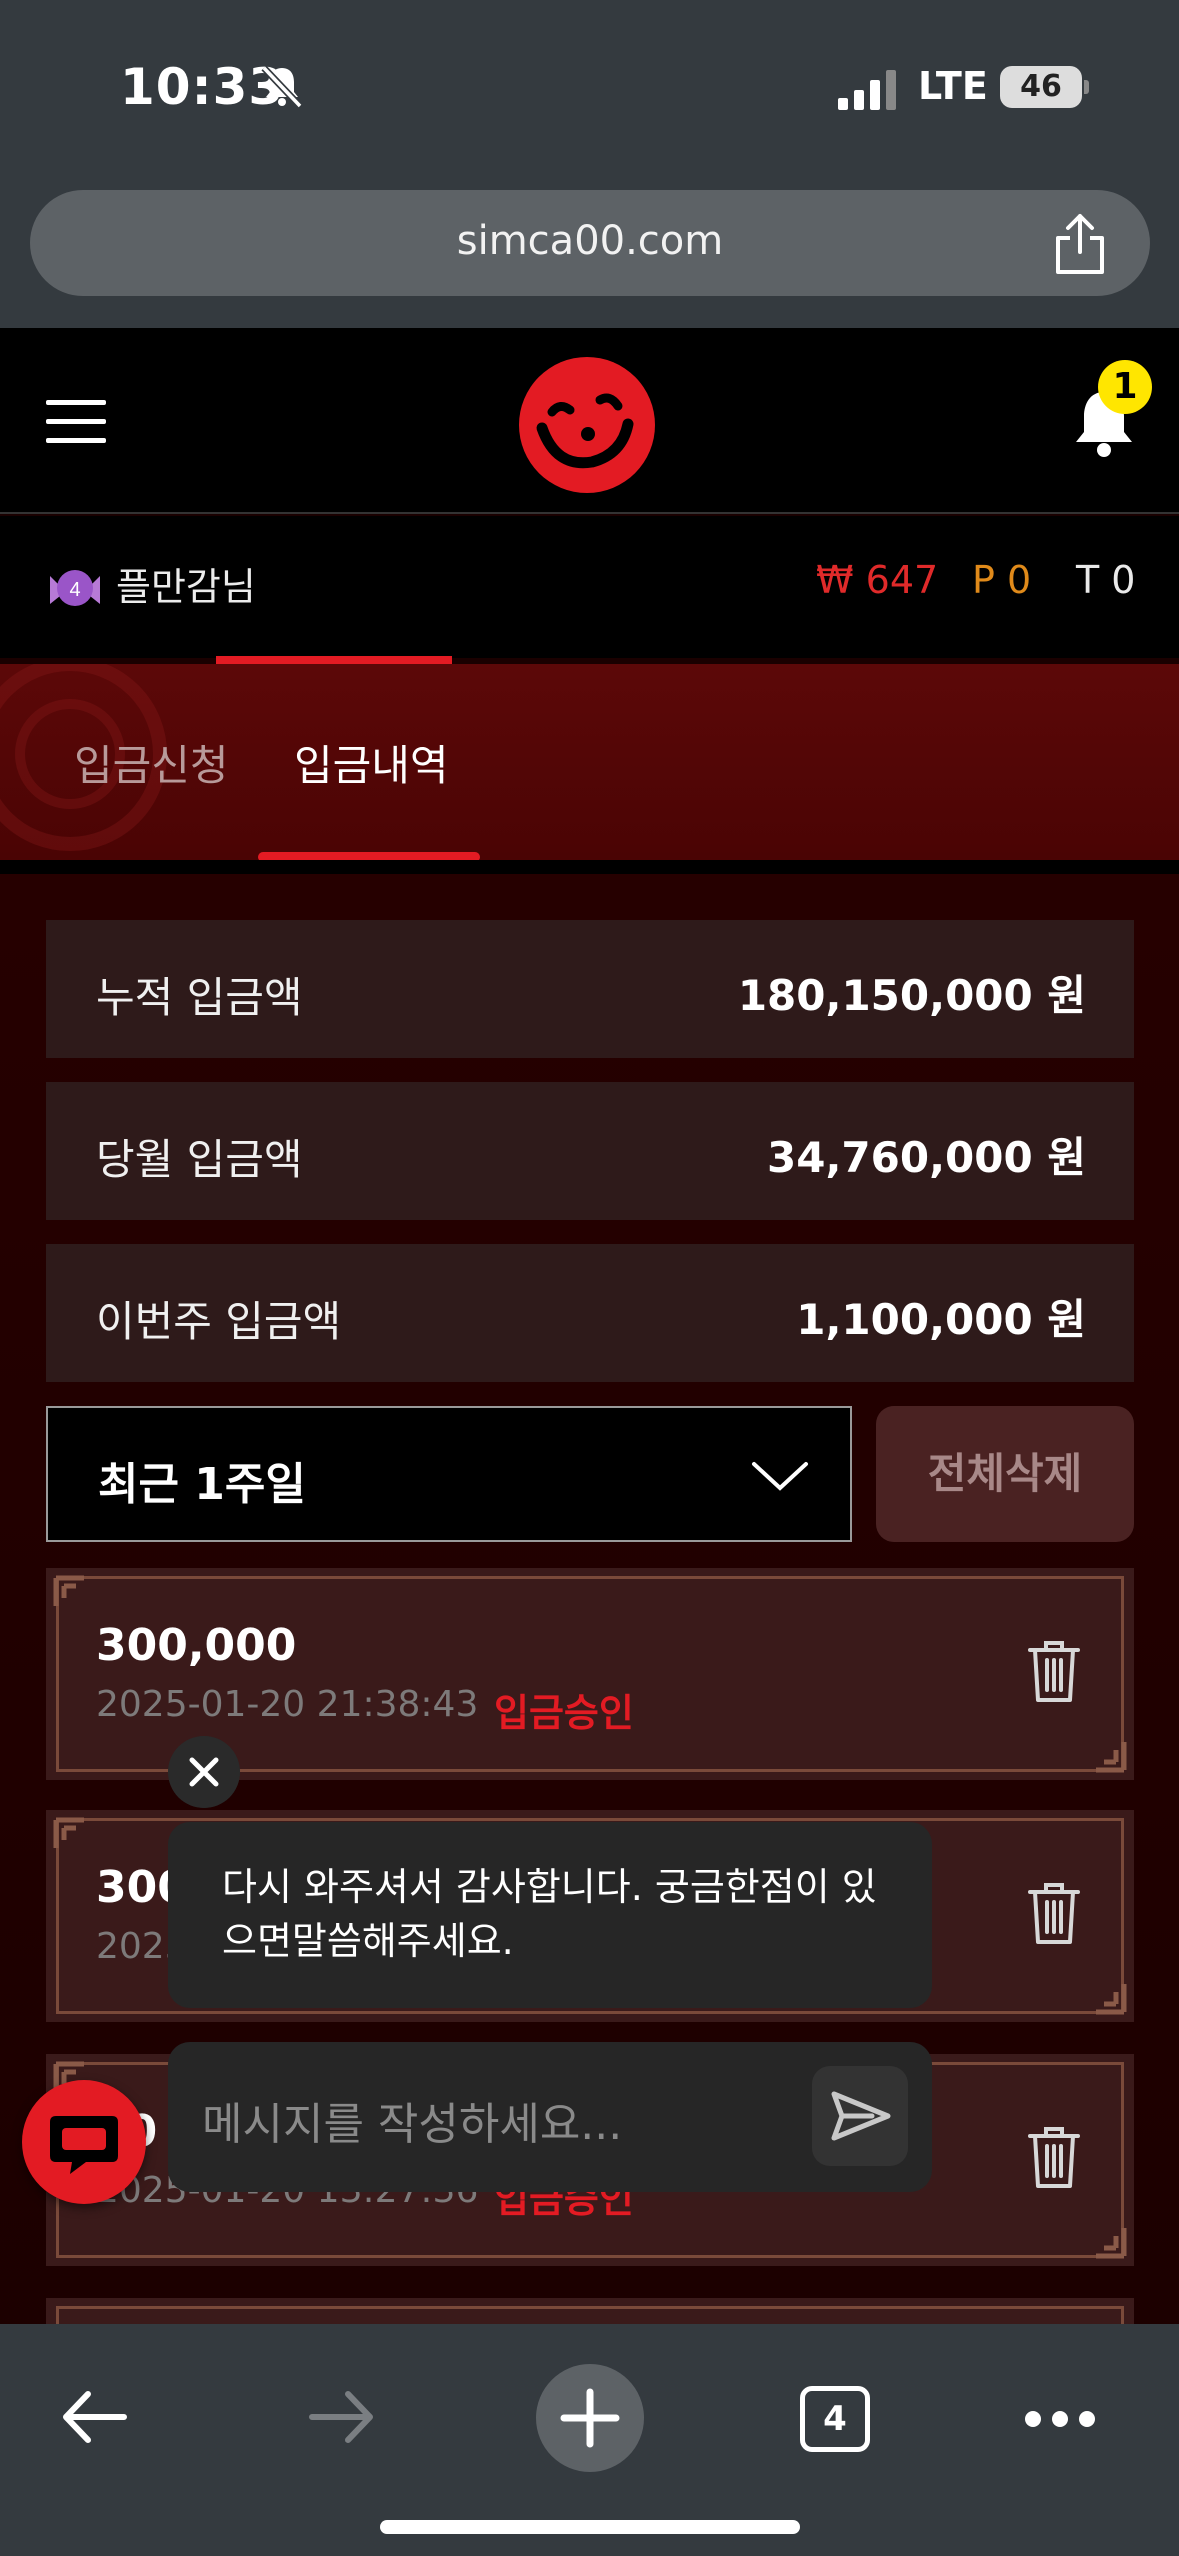  Describe the element at coordinates (941, 1319) in the screenshot. I see `weekly-deposit-value: 1,100,000 원` at that location.